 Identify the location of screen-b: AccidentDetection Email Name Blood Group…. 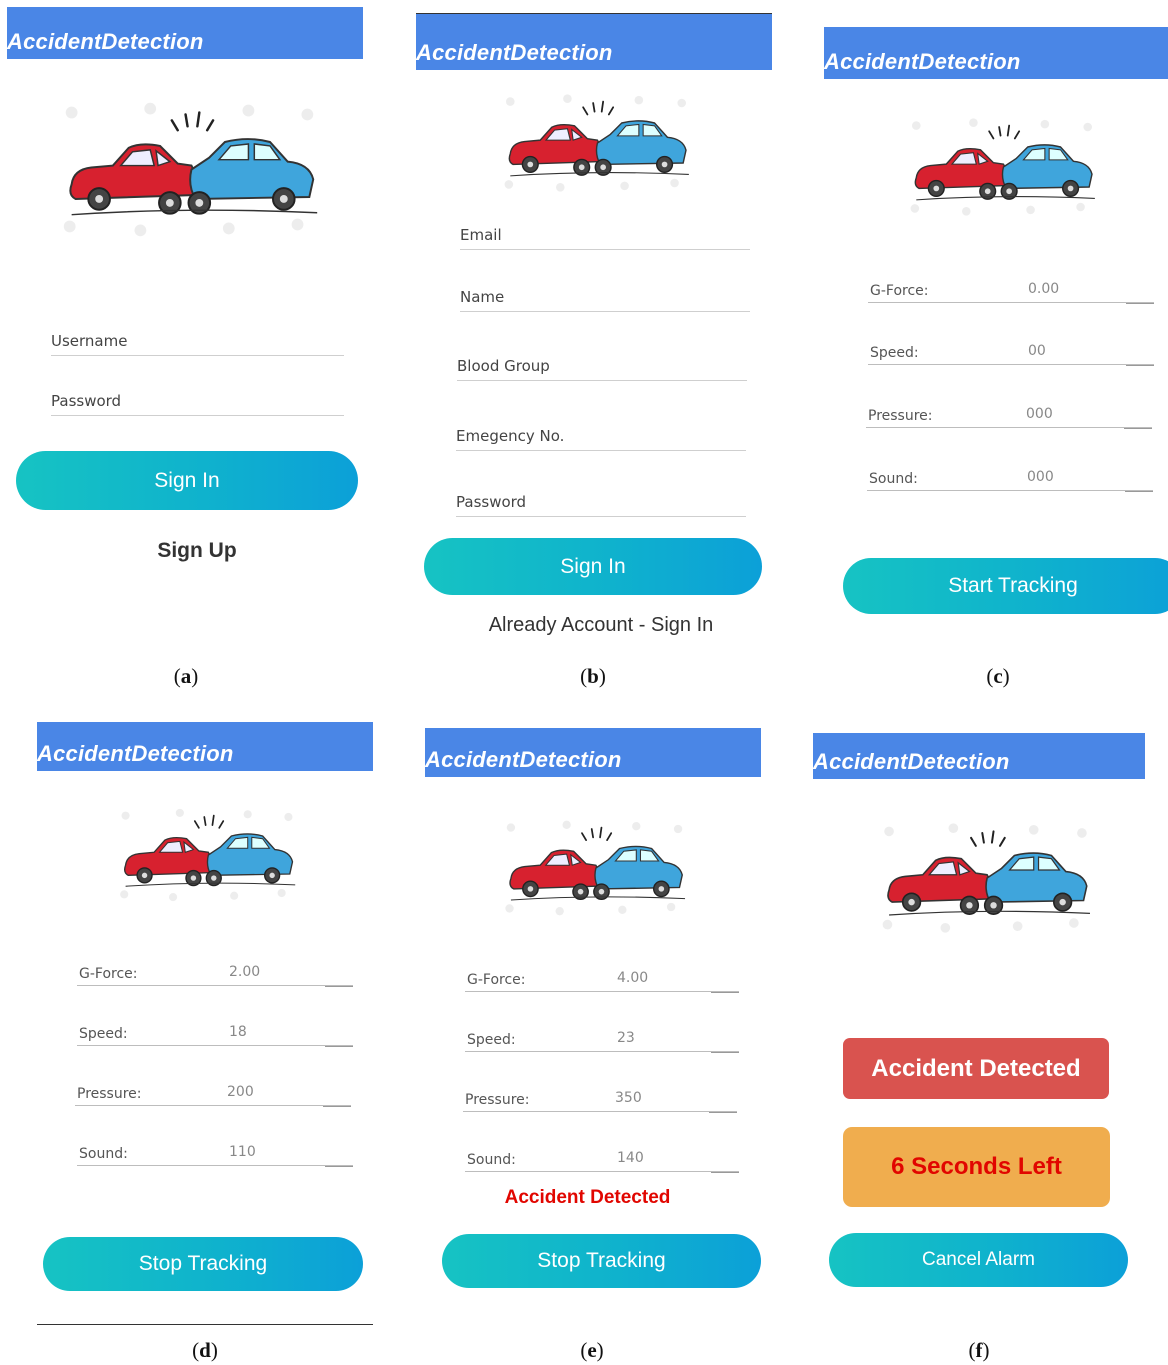
(594, 333).